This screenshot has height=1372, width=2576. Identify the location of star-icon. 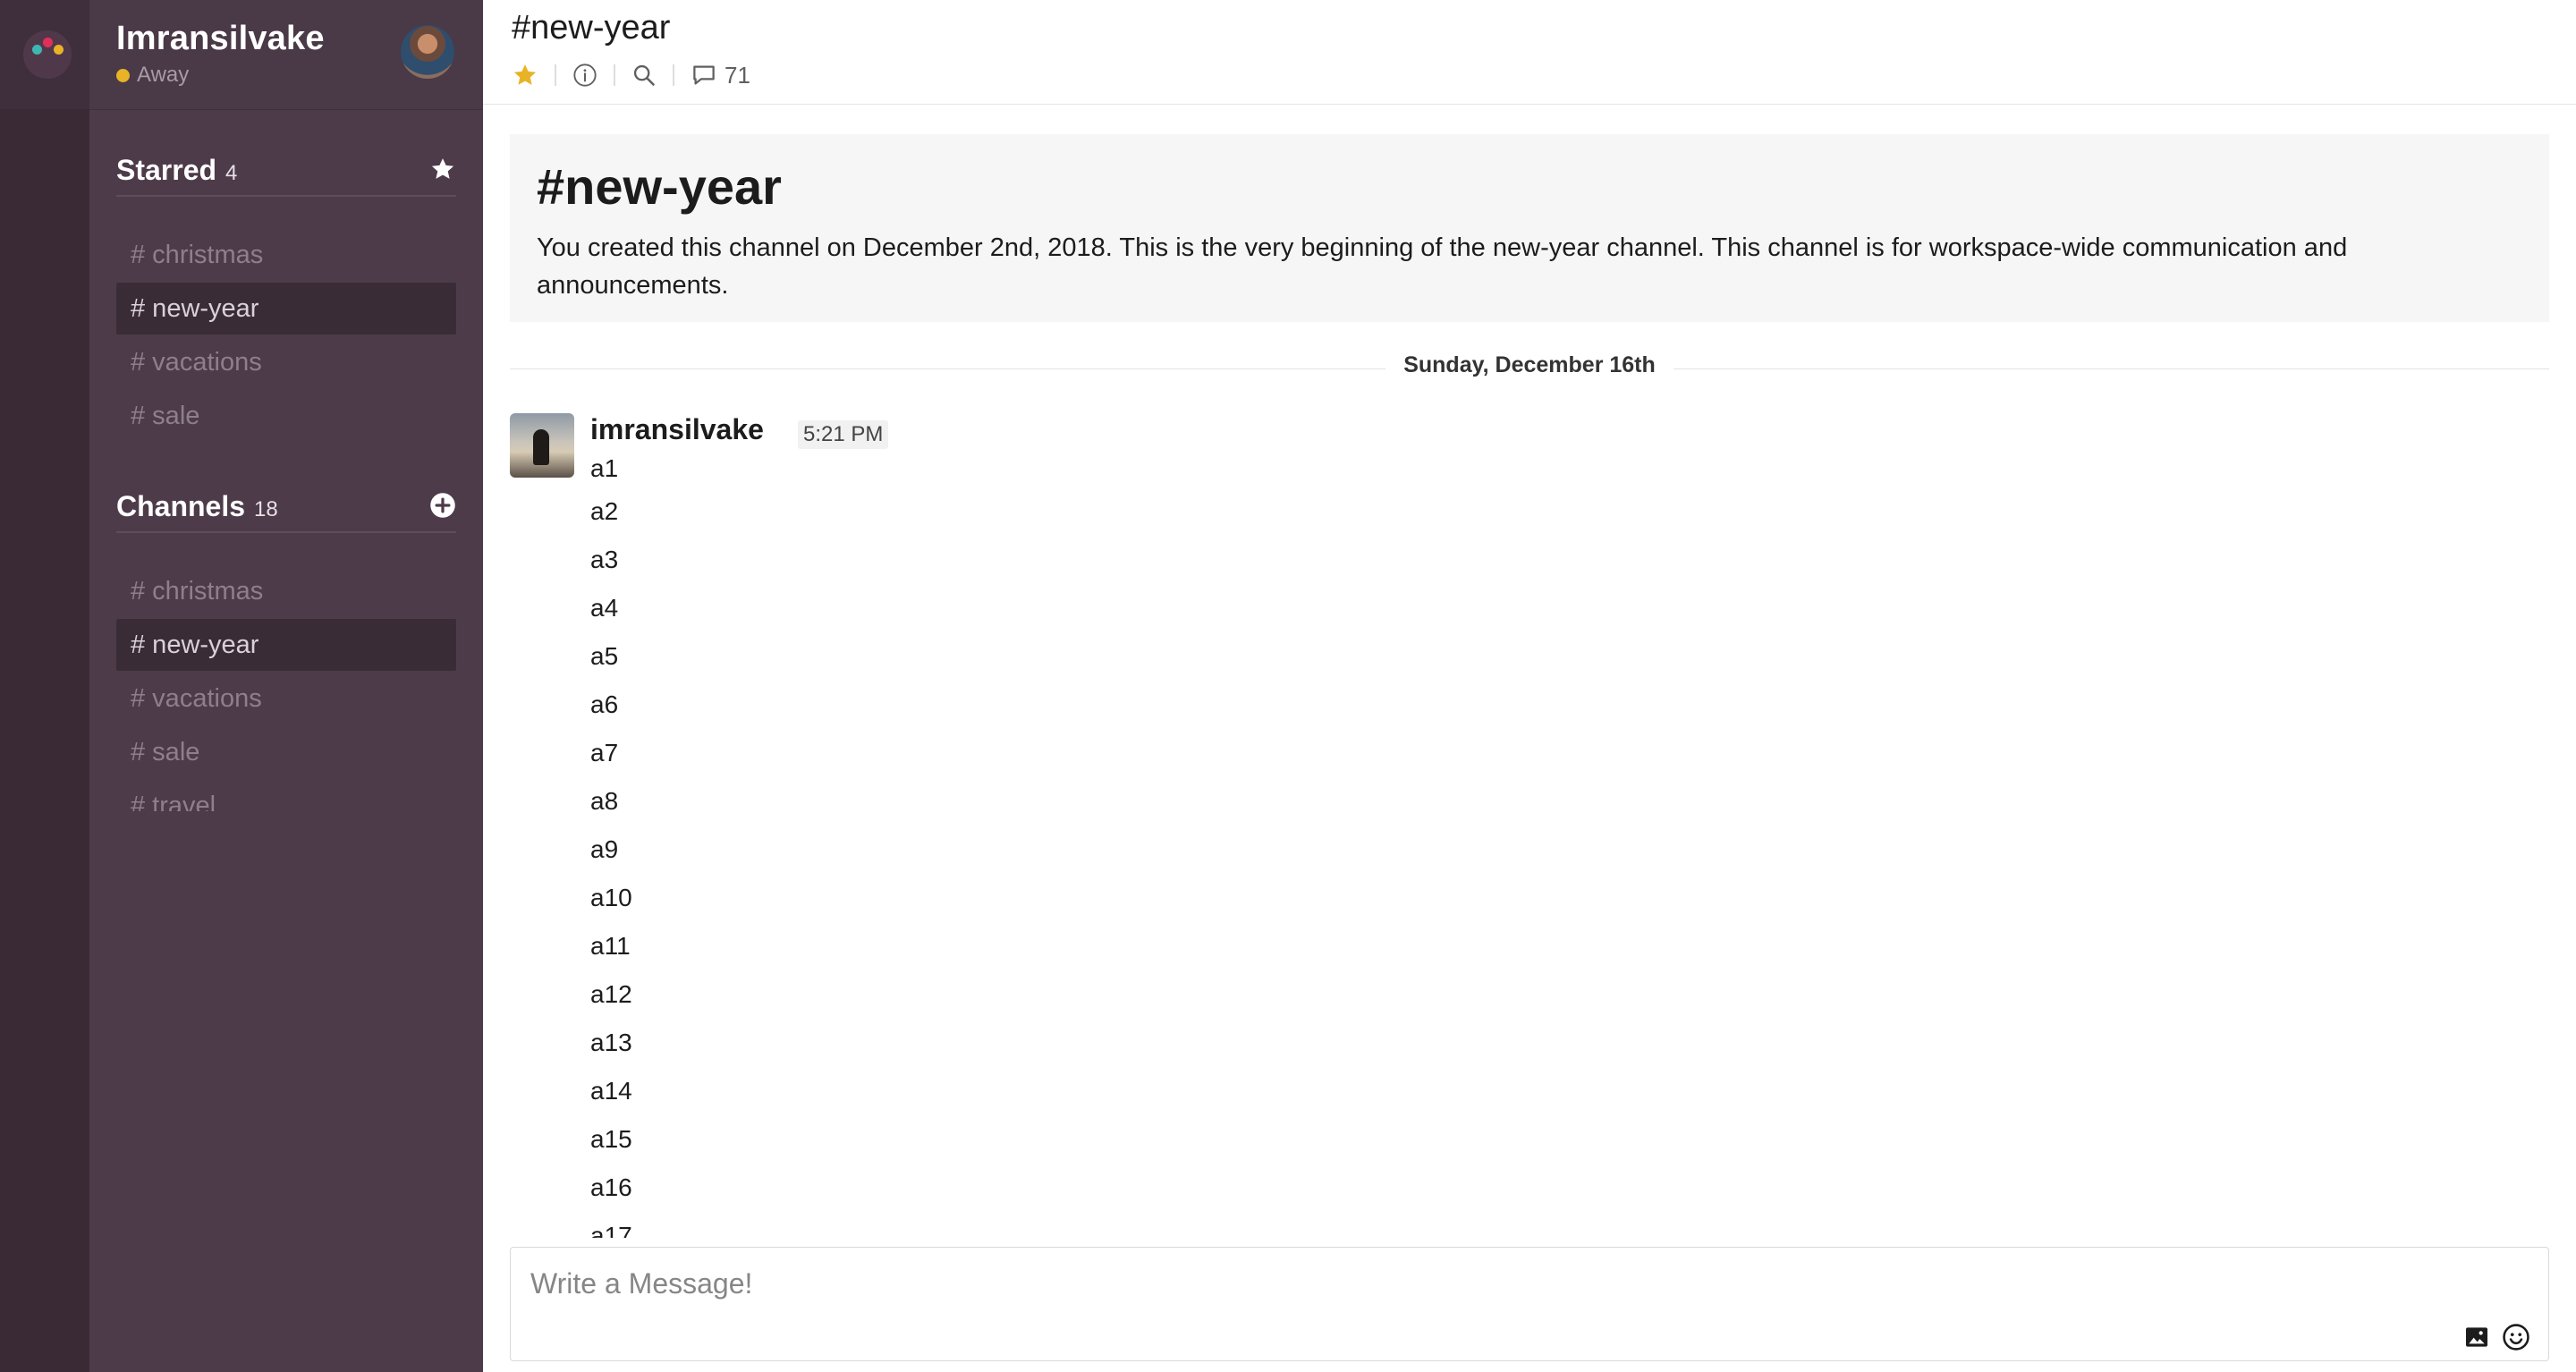
(442, 169).